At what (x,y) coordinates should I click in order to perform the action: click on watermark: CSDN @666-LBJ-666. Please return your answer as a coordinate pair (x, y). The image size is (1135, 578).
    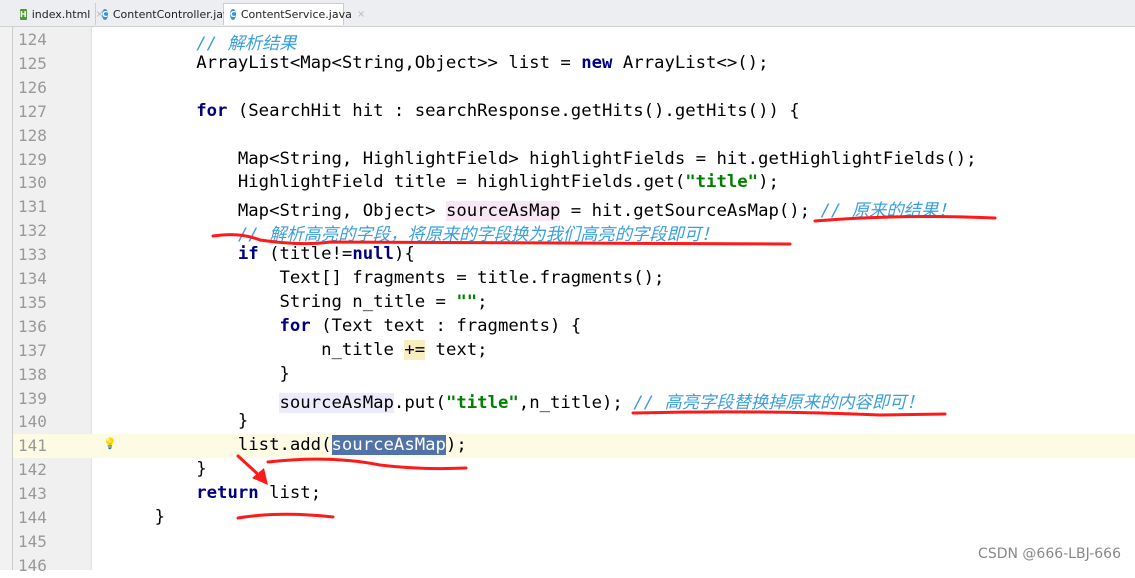
    Looking at the image, I should click on (1049, 554).